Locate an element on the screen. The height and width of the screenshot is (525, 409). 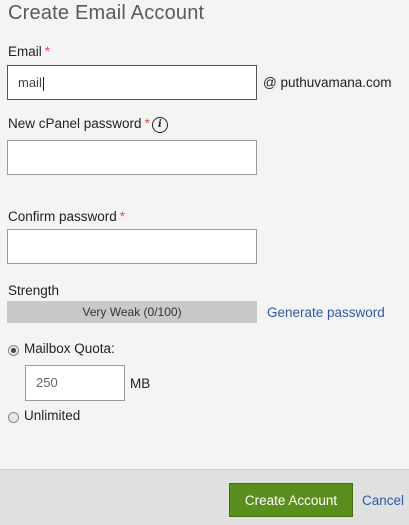
unlimited-label: Unlimited is located at coordinates (52, 415).